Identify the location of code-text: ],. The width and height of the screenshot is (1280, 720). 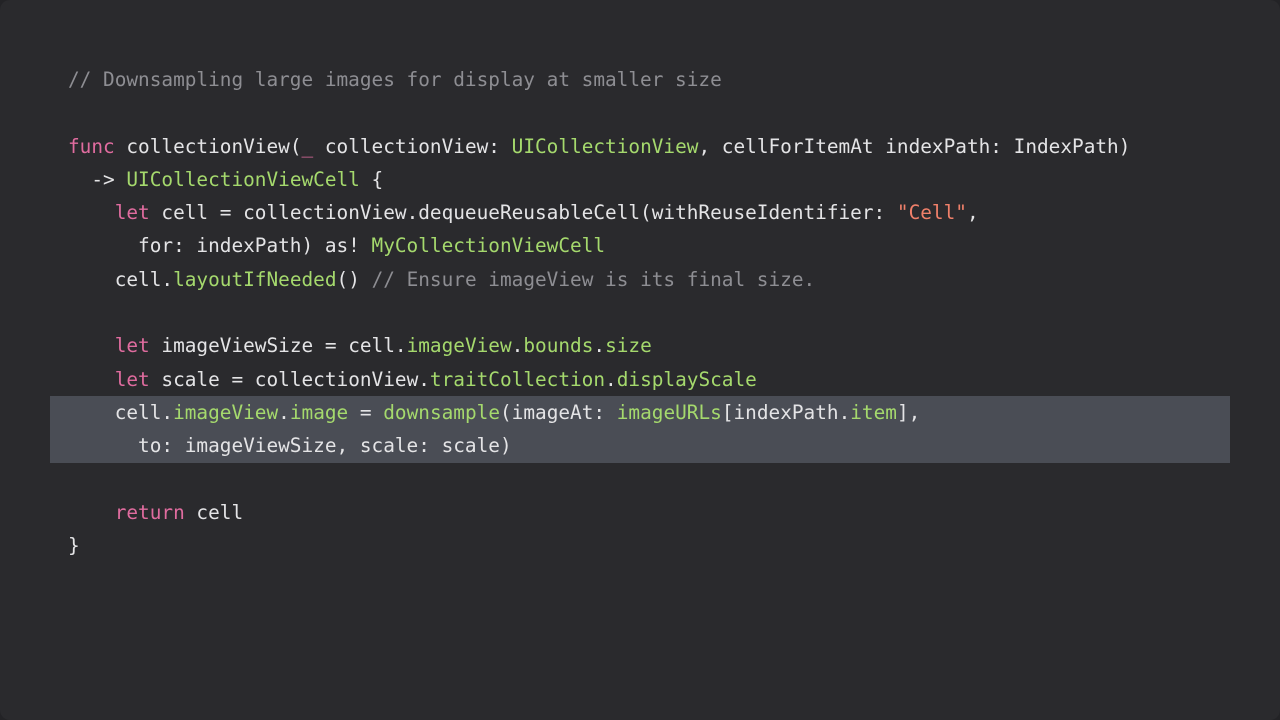
(908, 412).